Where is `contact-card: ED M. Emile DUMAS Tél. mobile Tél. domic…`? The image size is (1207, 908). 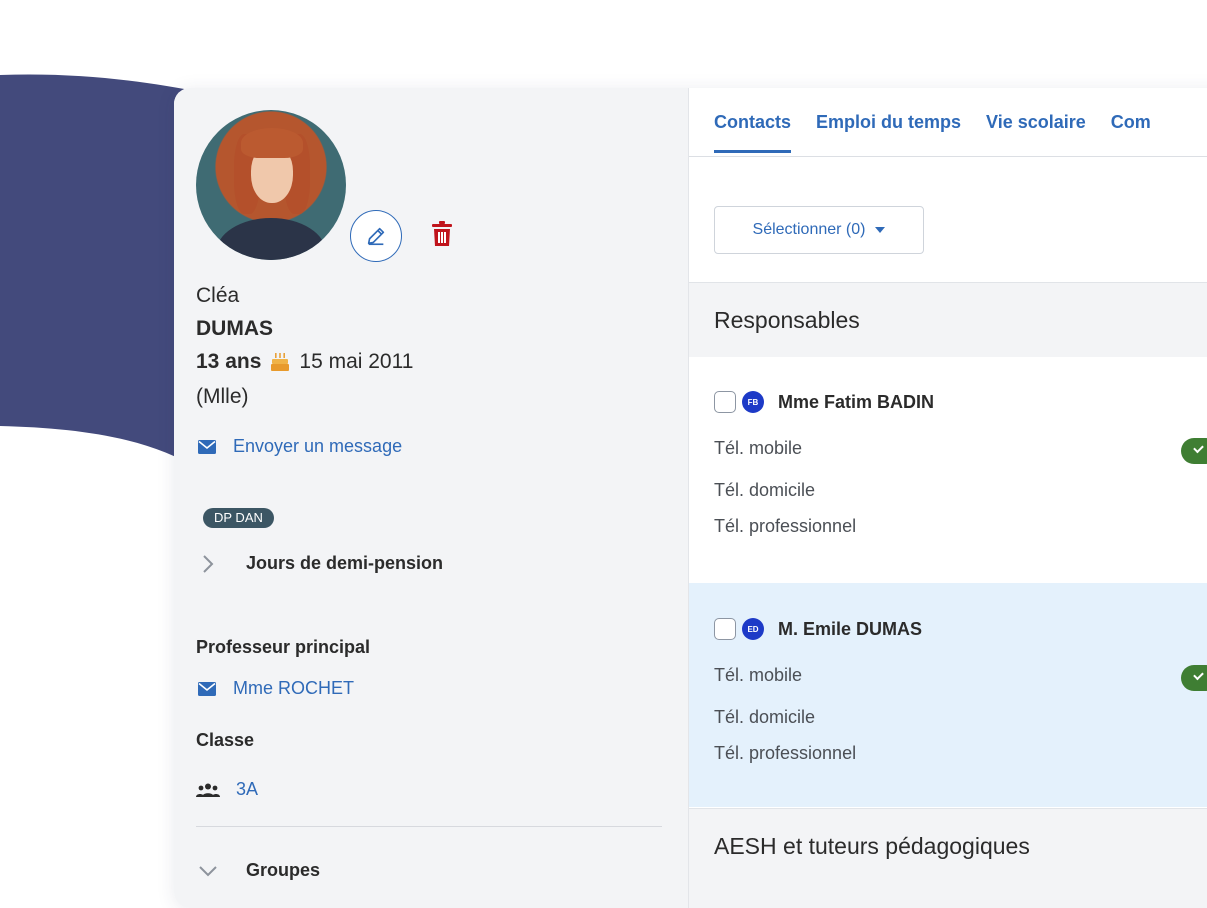
contact-card: ED M. Emile DUMAS Tél. mobile Tél. domic… is located at coordinates (948, 695).